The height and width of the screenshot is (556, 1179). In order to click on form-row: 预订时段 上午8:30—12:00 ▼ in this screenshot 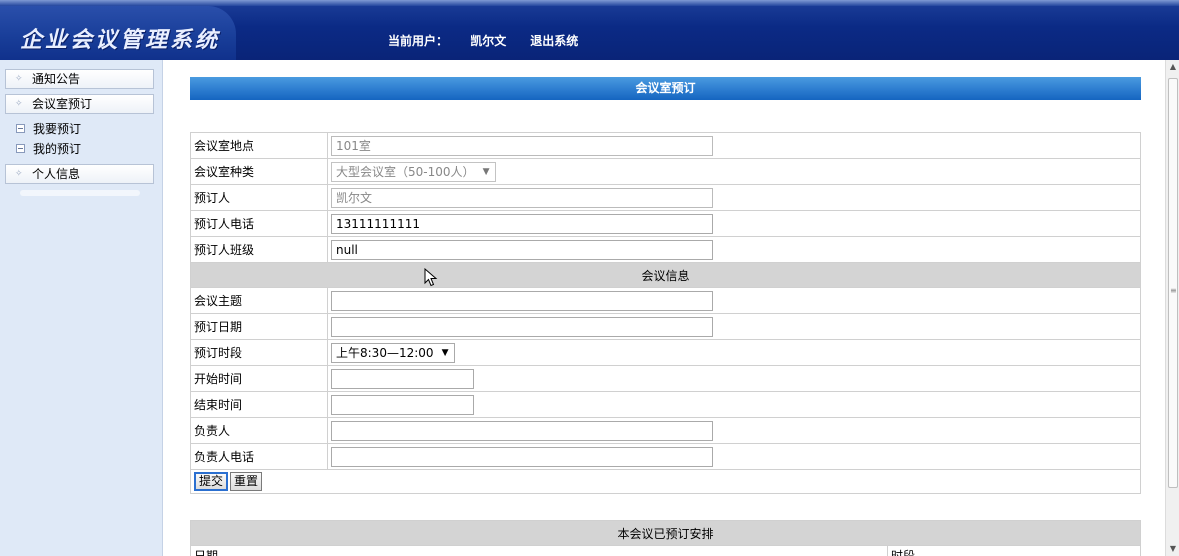, I will do `click(665, 352)`.